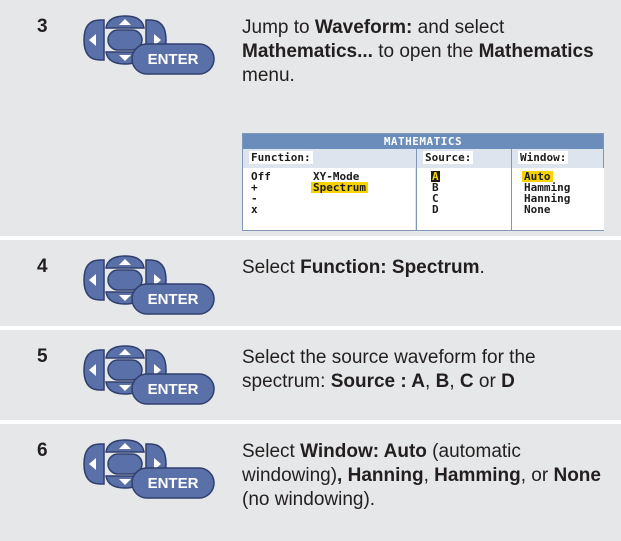 The width and height of the screenshot is (621, 541). Describe the element at coordinates (363, 27) in the screenshot. I see `instruction-keyword: Waveform:` at that location.